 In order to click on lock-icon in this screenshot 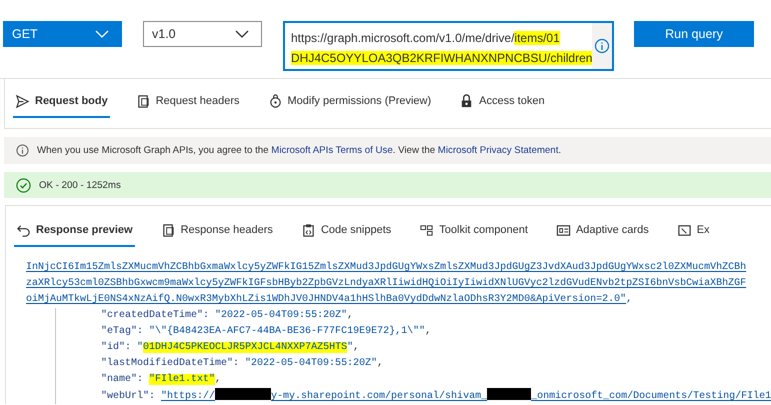, I will do `click(275, 101)`.